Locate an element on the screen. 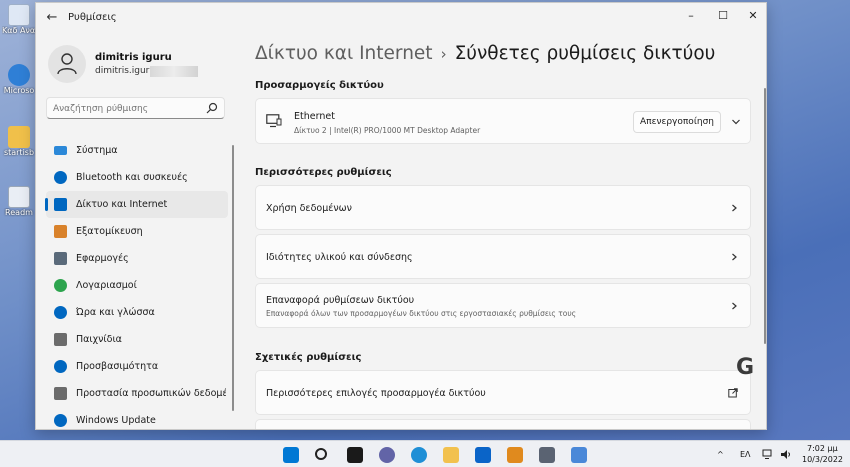 The height and width of the screenshot is (467, 850). desktop-icon-label: Καδ Ανακύκλ is located at coordinates (19, 30).